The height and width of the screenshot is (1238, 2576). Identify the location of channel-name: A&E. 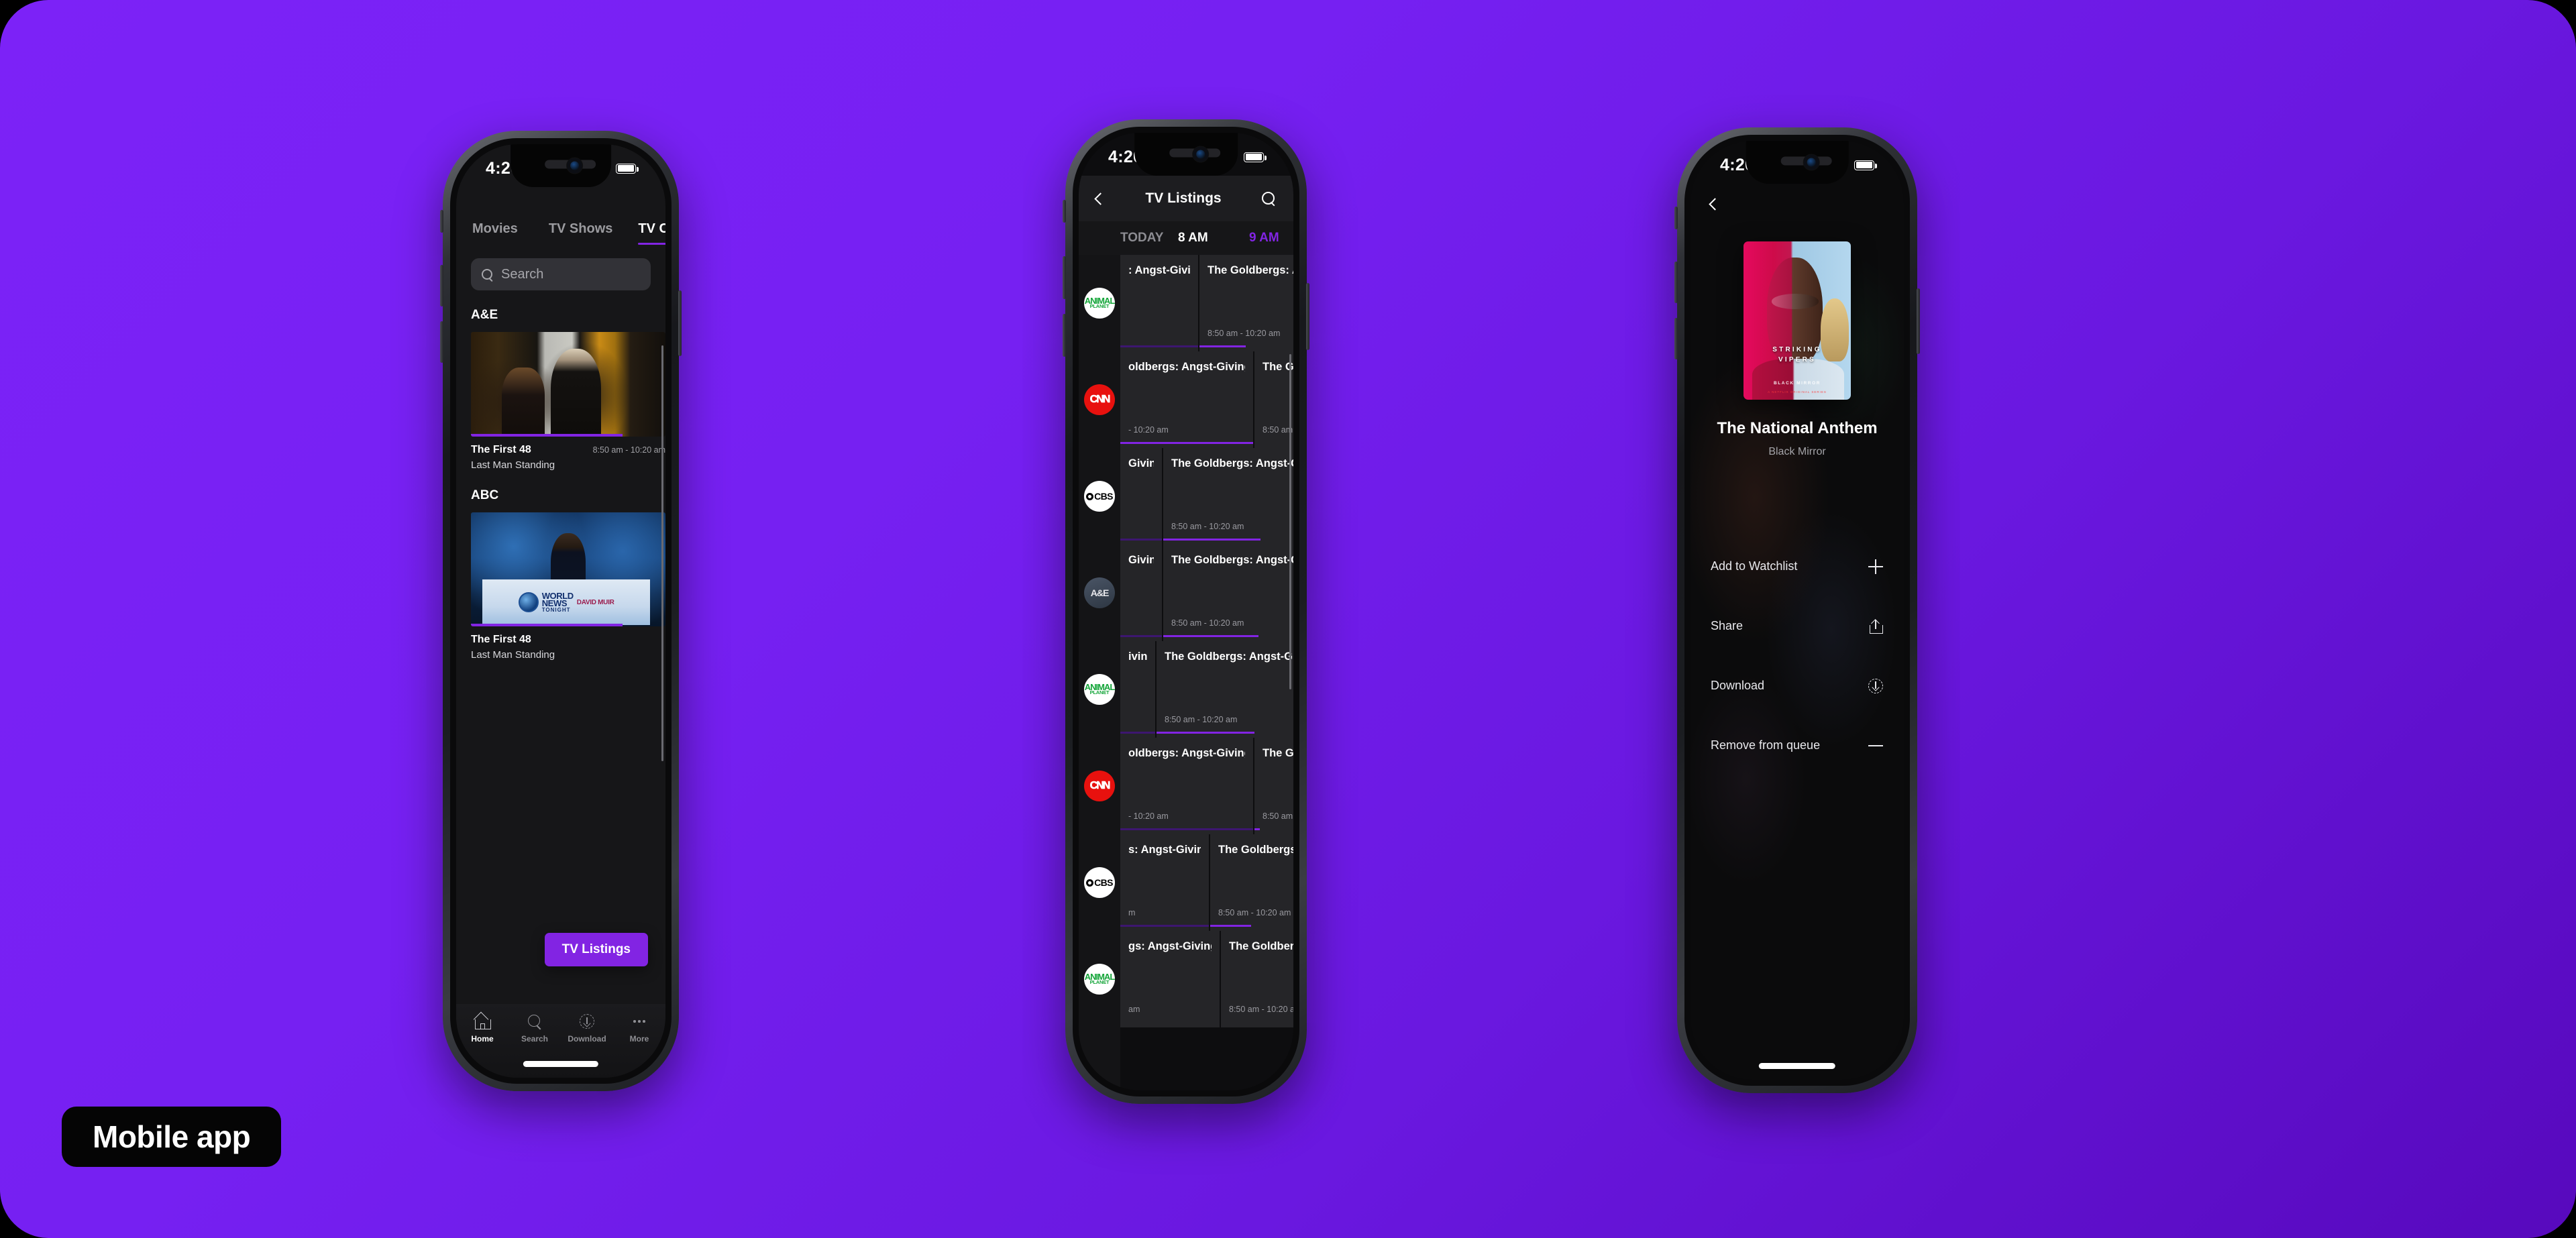
(484, 315).